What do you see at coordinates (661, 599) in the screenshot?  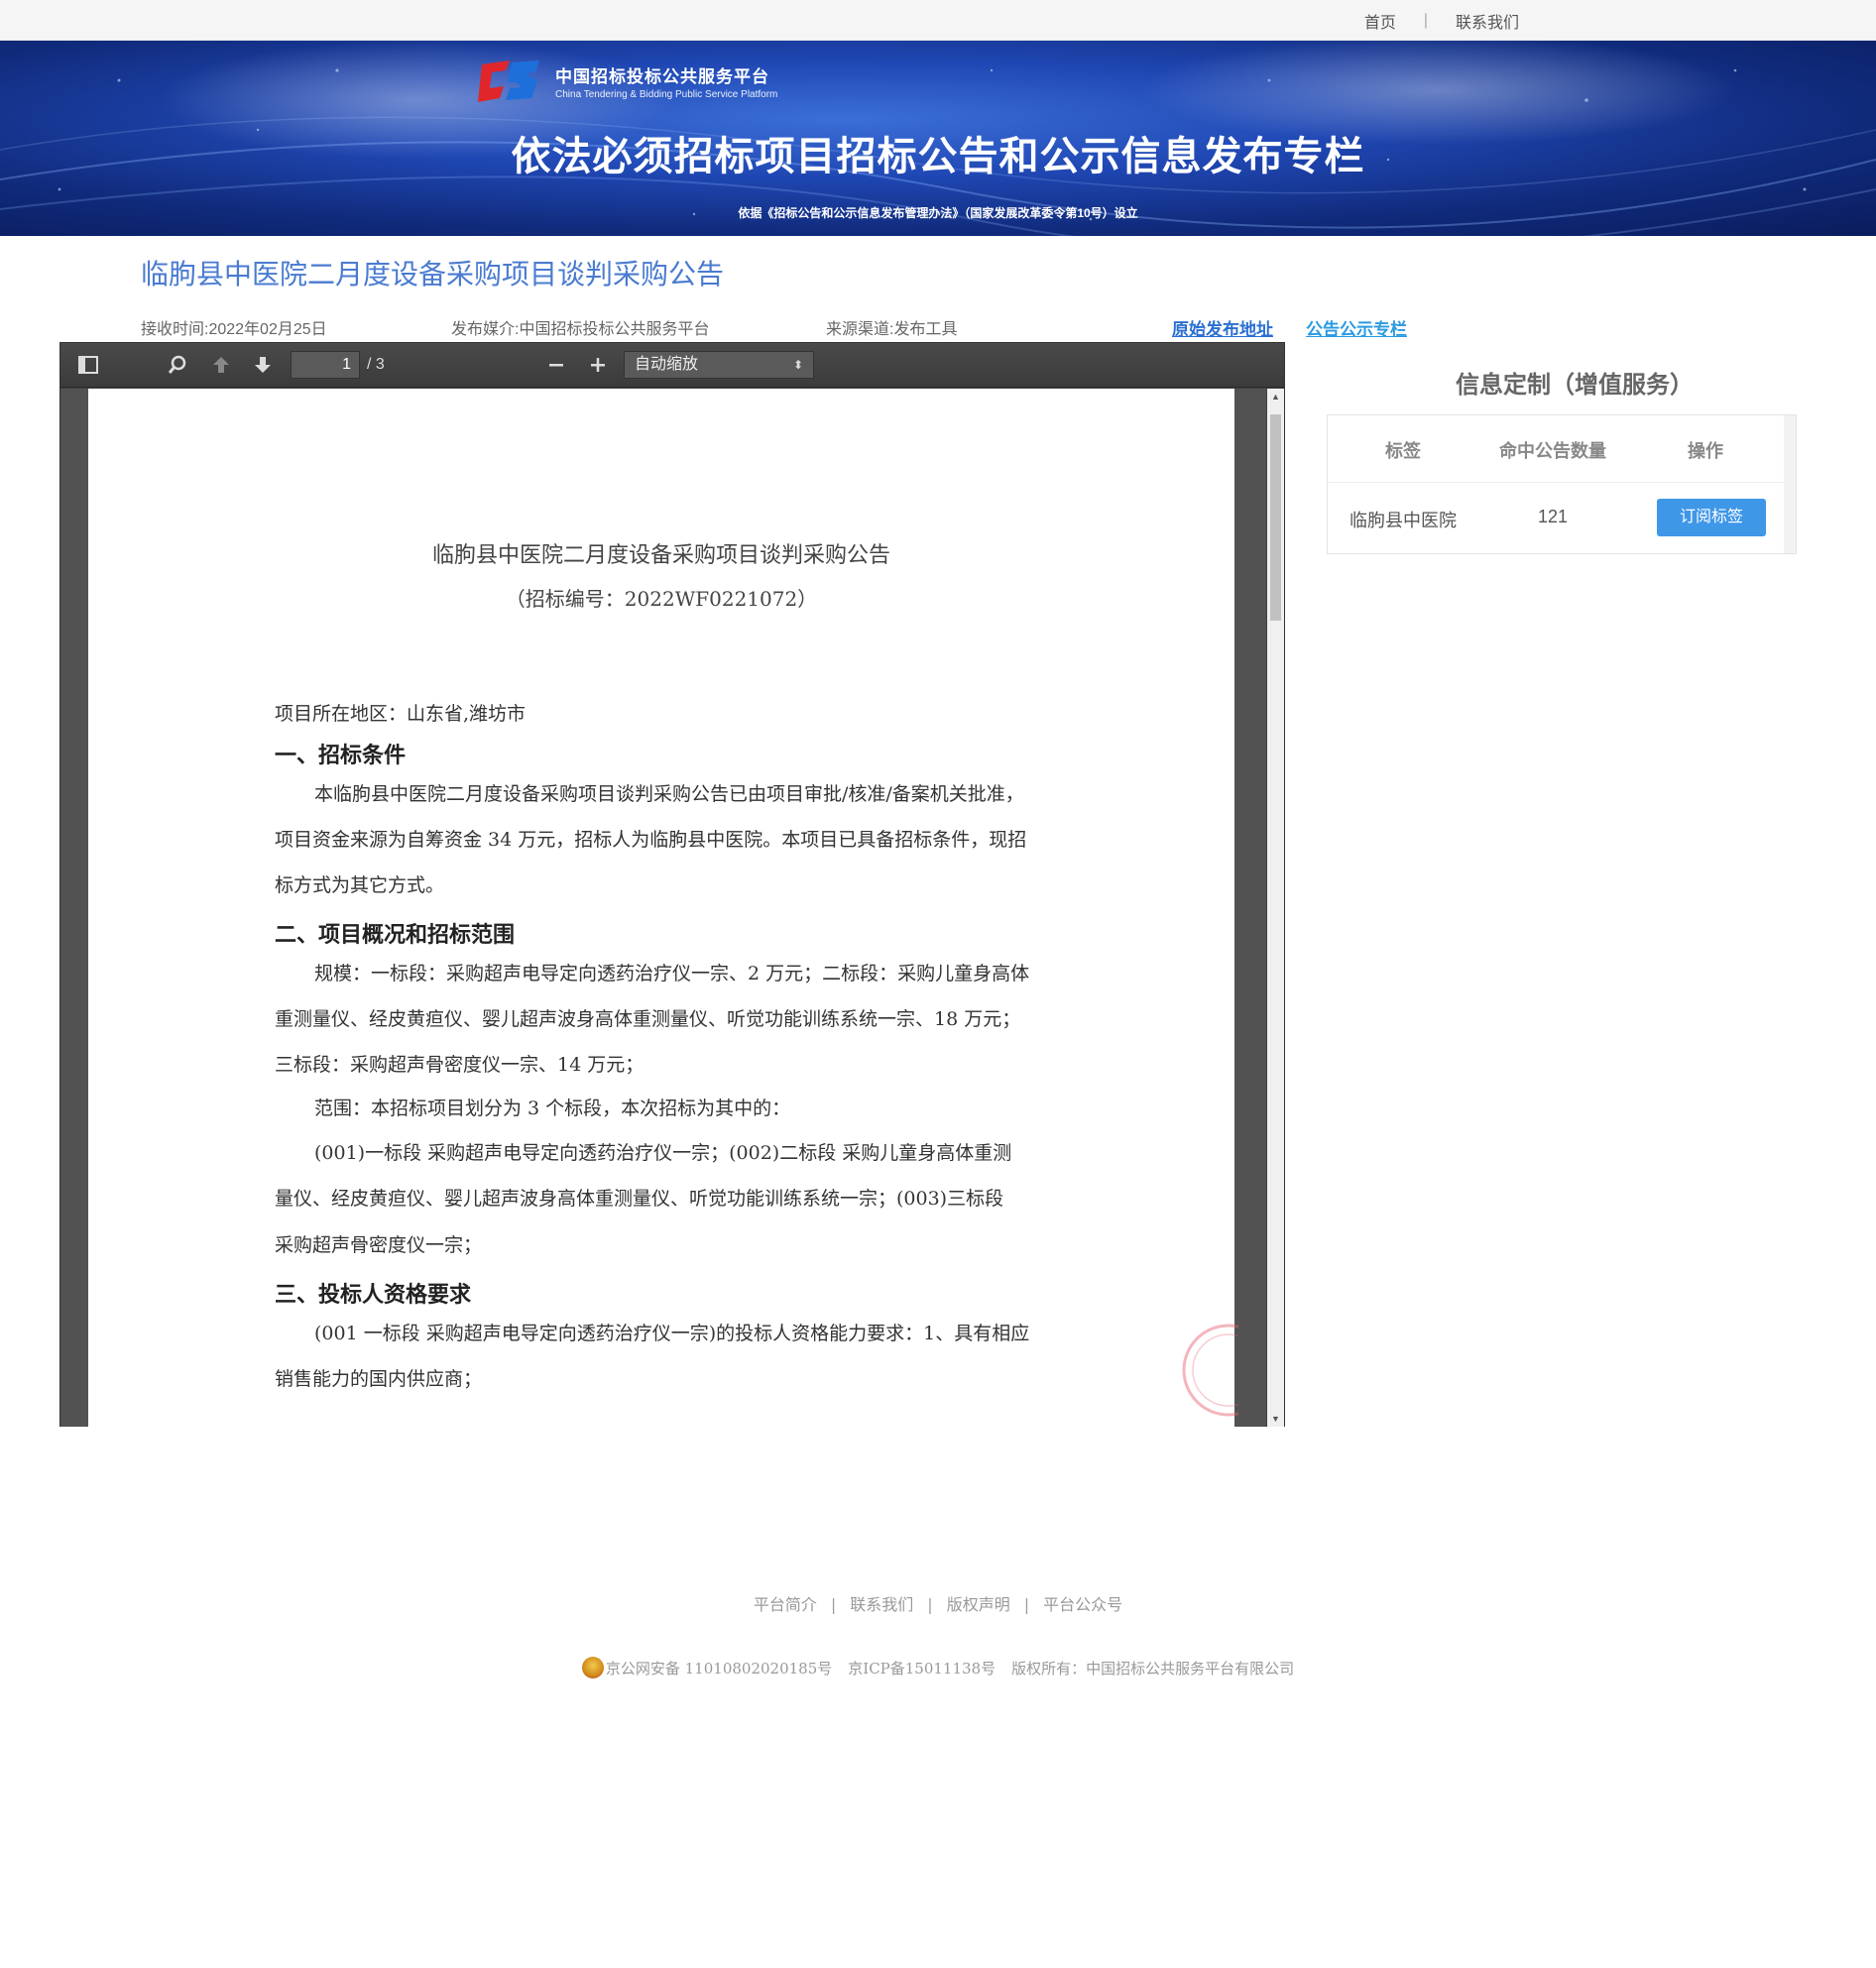 I see `document-code: （招标编号：2022WF0221072）` at bounding box center [661, 599].